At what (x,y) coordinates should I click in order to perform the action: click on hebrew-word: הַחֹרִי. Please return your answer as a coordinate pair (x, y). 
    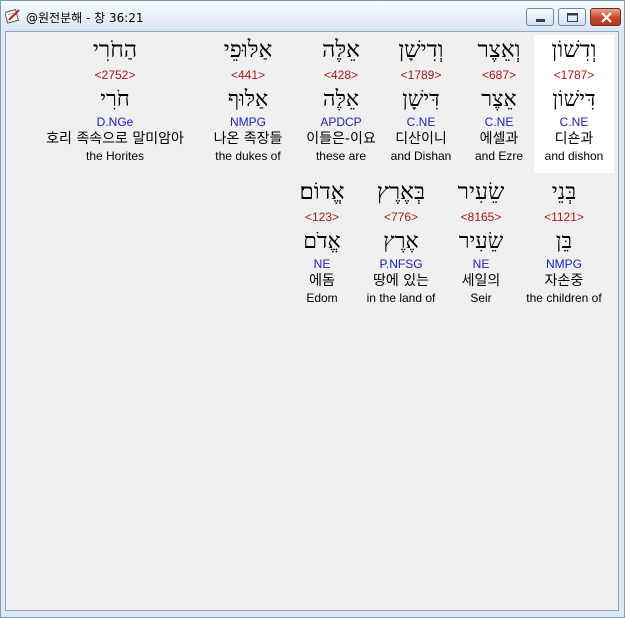
    Looking at the image, I should click on (115, 50).